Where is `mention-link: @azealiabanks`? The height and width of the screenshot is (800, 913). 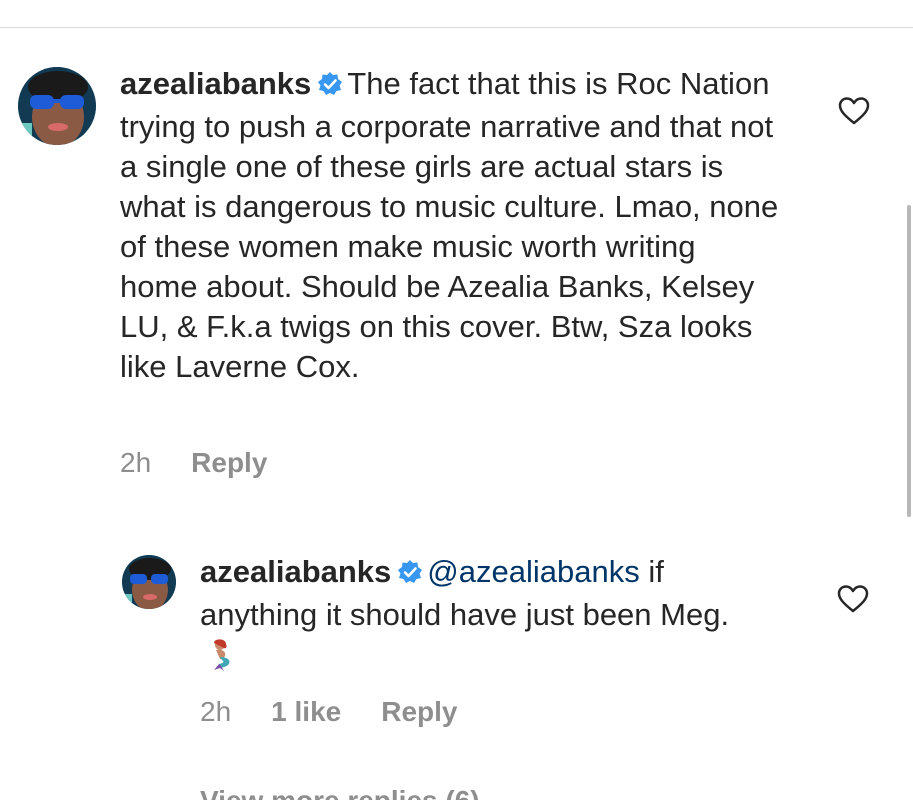
mention-link: @azealiabanks is located at coordinates (533, 571).